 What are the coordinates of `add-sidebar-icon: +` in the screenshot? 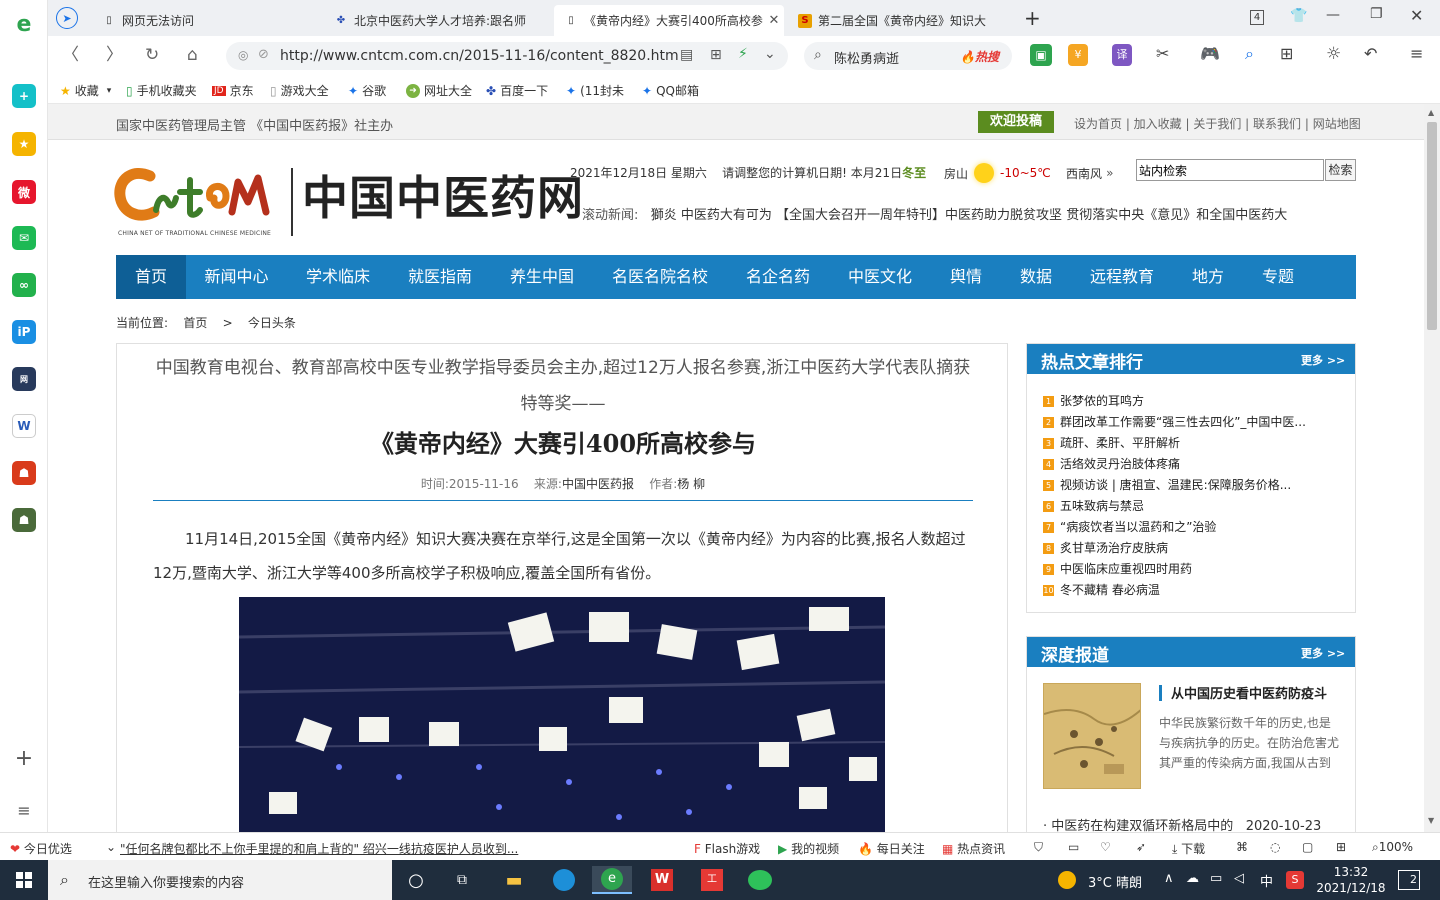 It's located at (24, 758).